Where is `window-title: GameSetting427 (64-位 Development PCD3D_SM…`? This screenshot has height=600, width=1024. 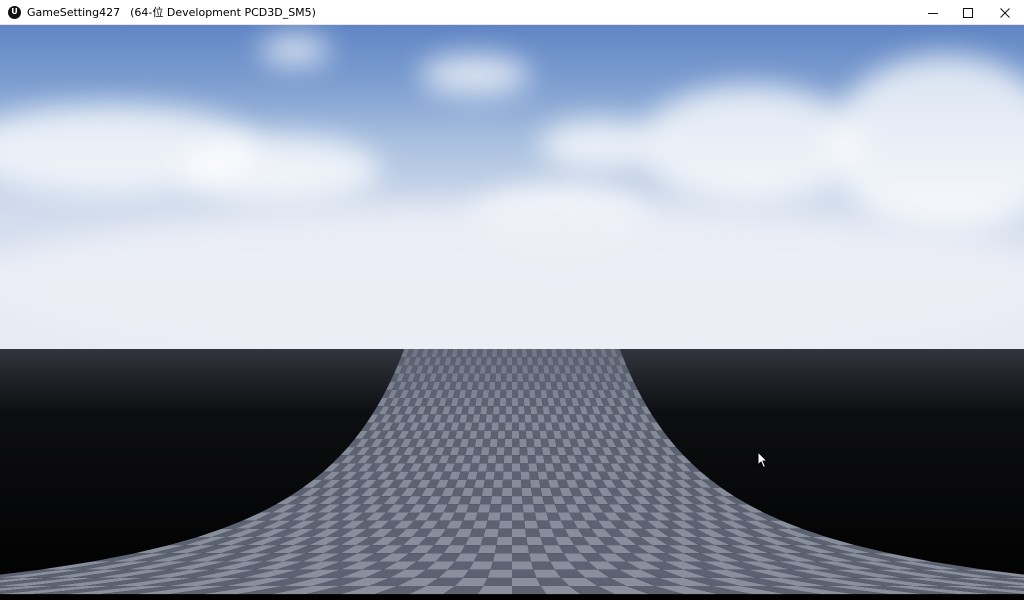
window-title: GameSetting427 (64-位 Development PCD3D_SM… is located at coordinates (171, 12).